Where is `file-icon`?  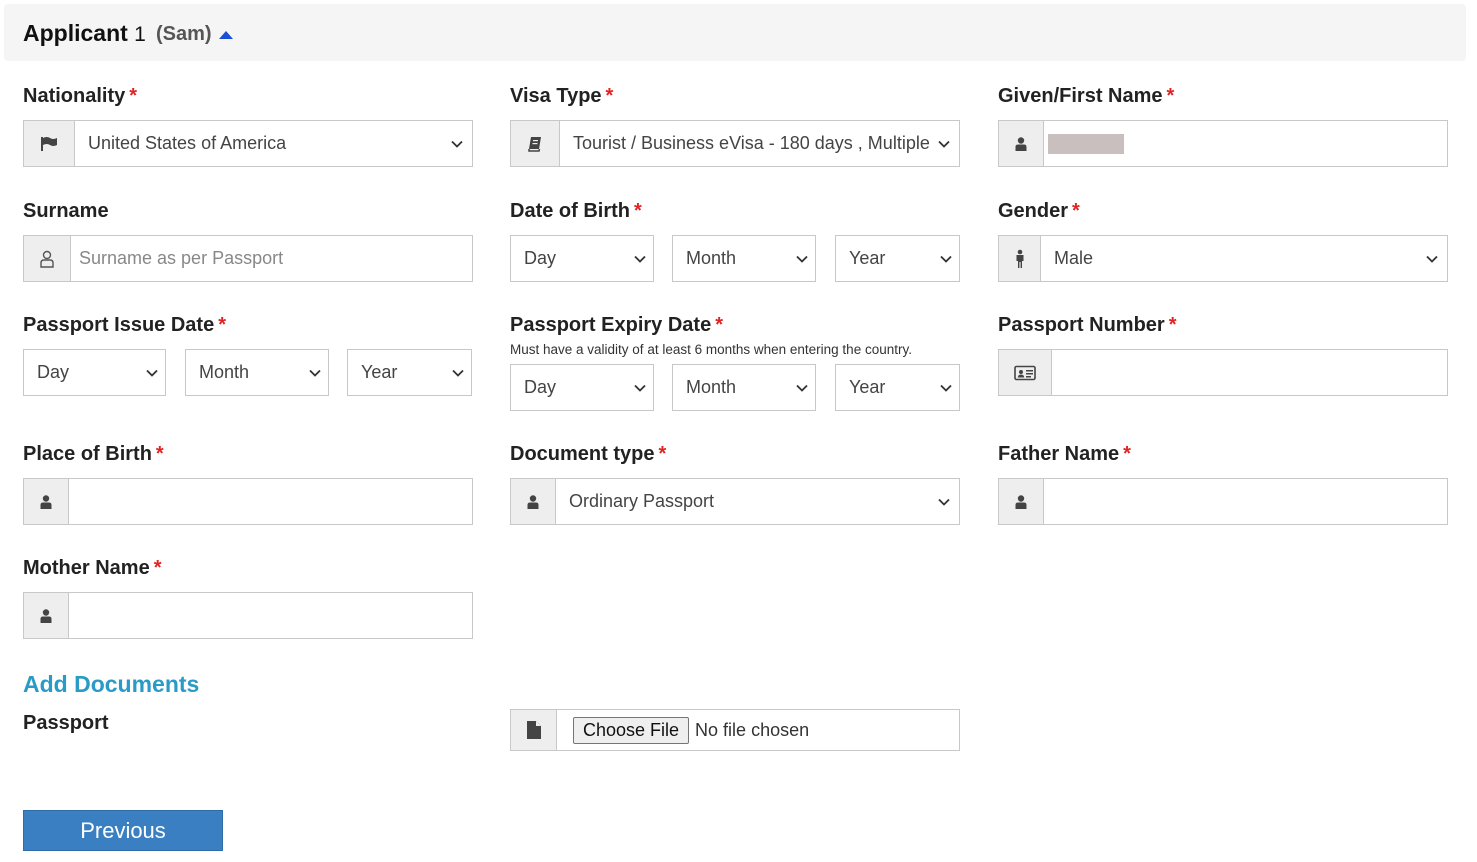 file-icon is located at coordinates (534, 730).